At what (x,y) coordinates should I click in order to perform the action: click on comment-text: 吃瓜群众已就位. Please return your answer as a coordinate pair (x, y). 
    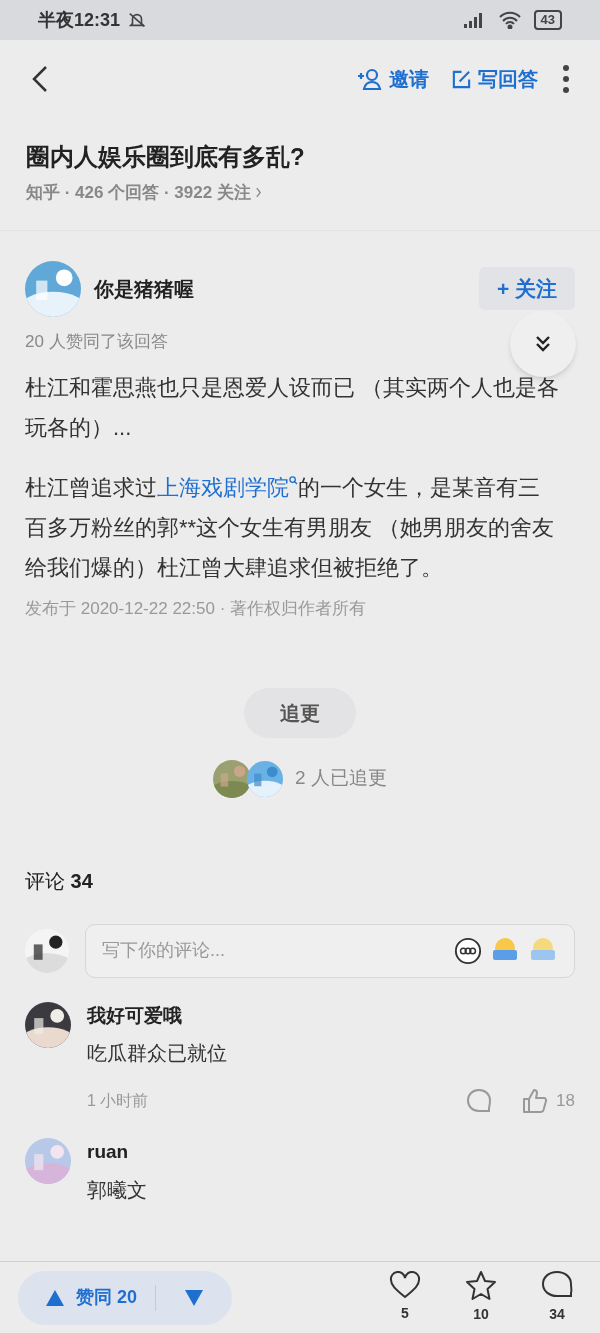
    Looking at the image, I should click on (157, 1053).